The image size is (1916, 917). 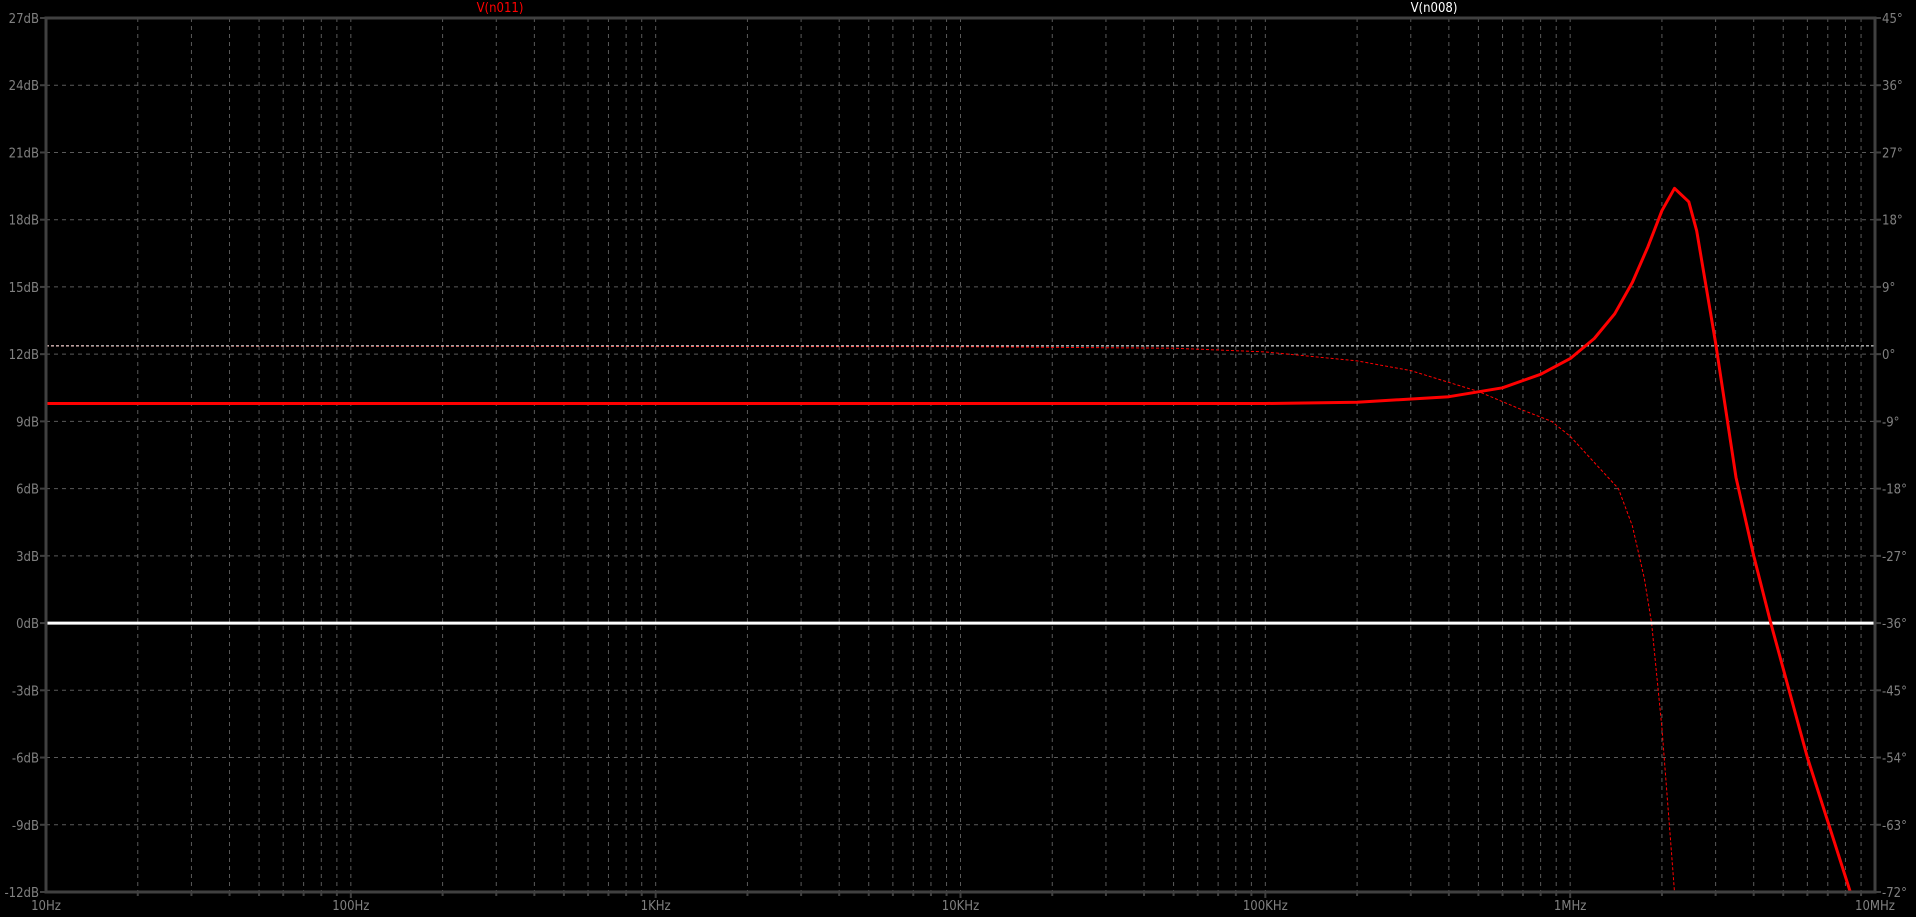 What do you see at coordinates (24, 86) in the screenshot?
I see `y-tick-label: 24dB` at bounding box center [24, 86].